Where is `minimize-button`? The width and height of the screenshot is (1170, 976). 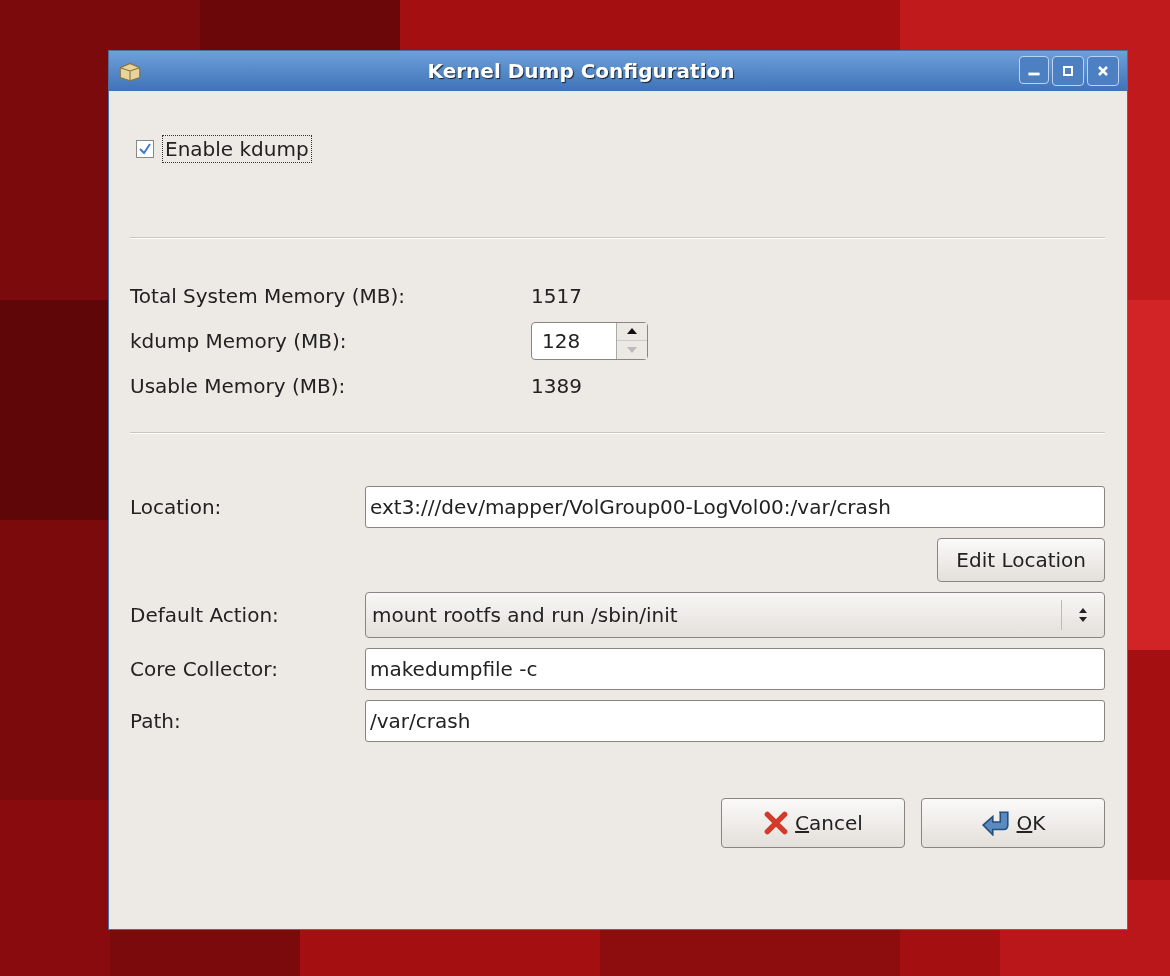 minimize-button is located at coordinates (1034, 70).